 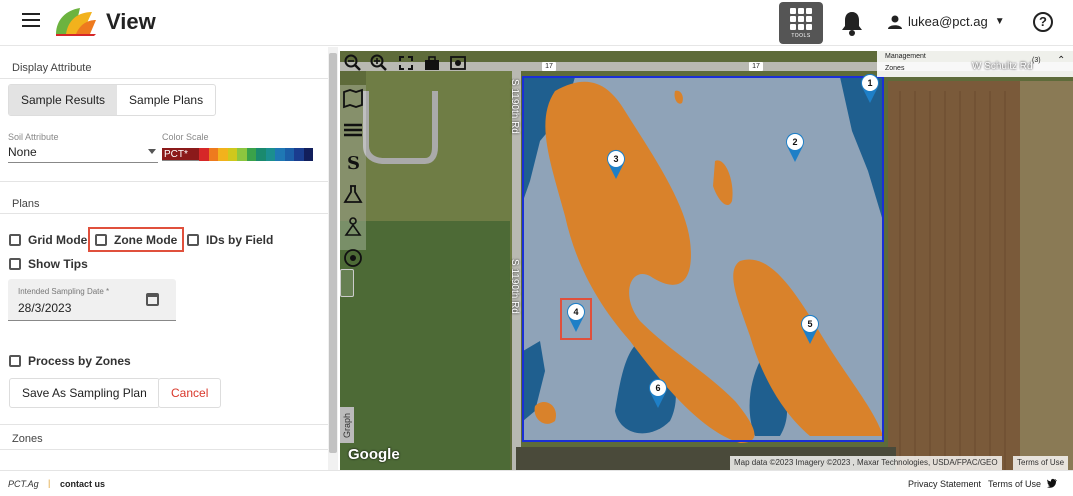 I want to click on toolbar-expand-handle, so click(x=347, y=283).